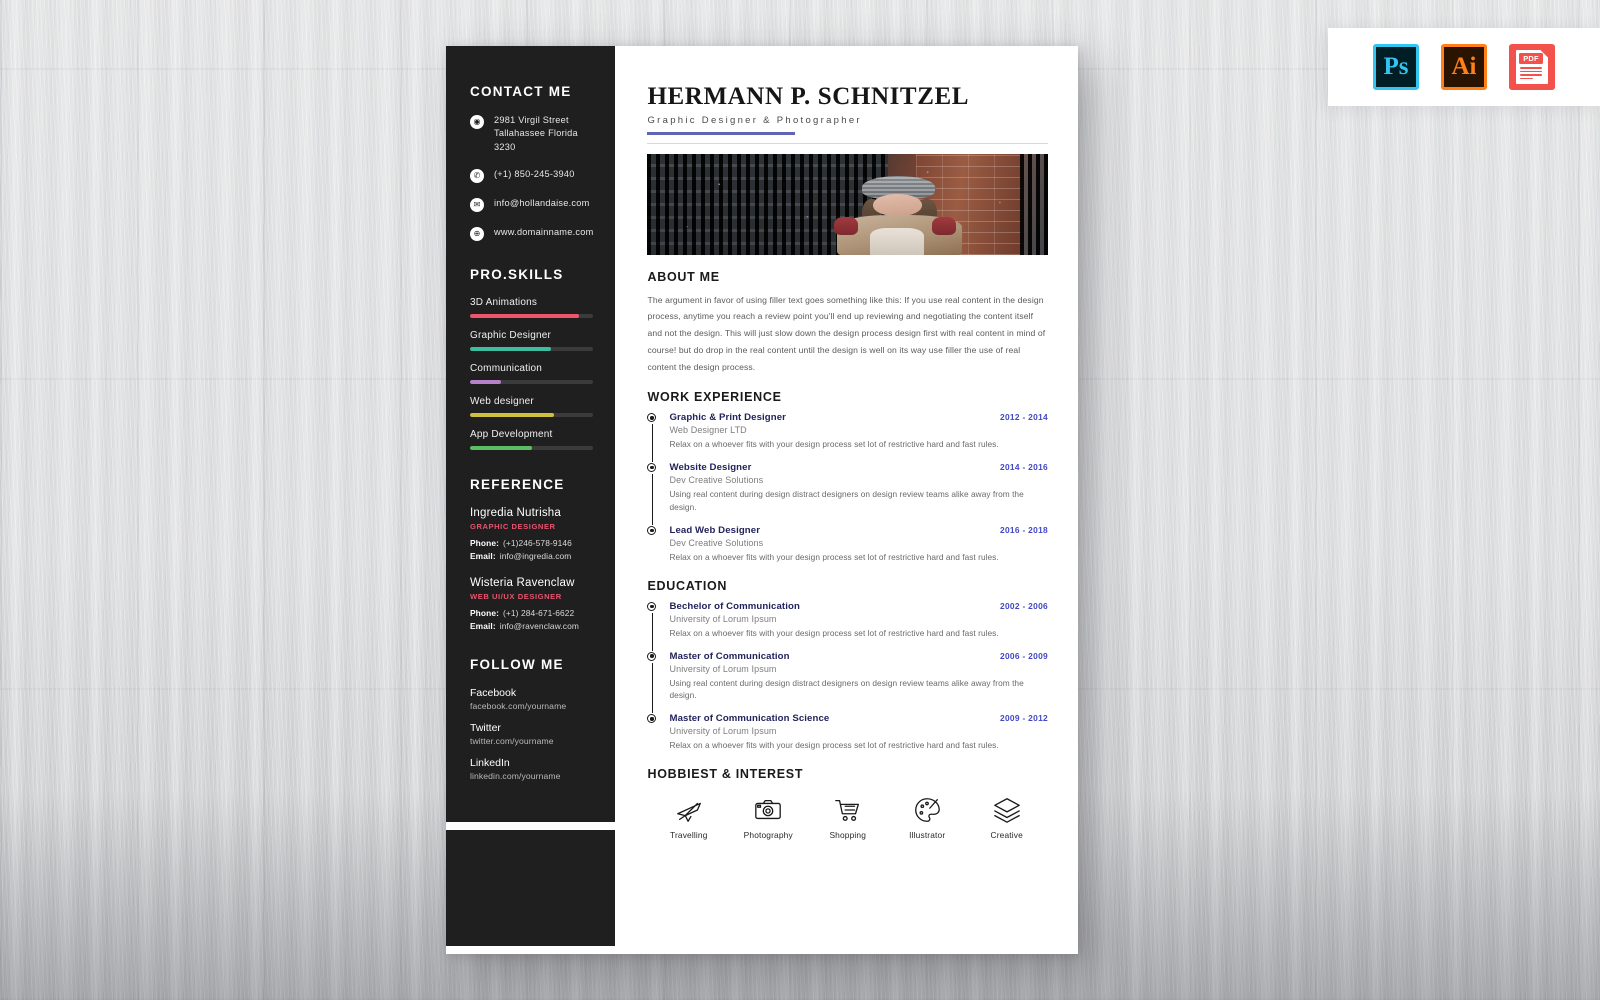 The image size is (1600, 1000). What do you see at coordinates (683, 276) in the screenshot?
I see `about-heading: ABOUT ME` at bounding box center [683, 276].